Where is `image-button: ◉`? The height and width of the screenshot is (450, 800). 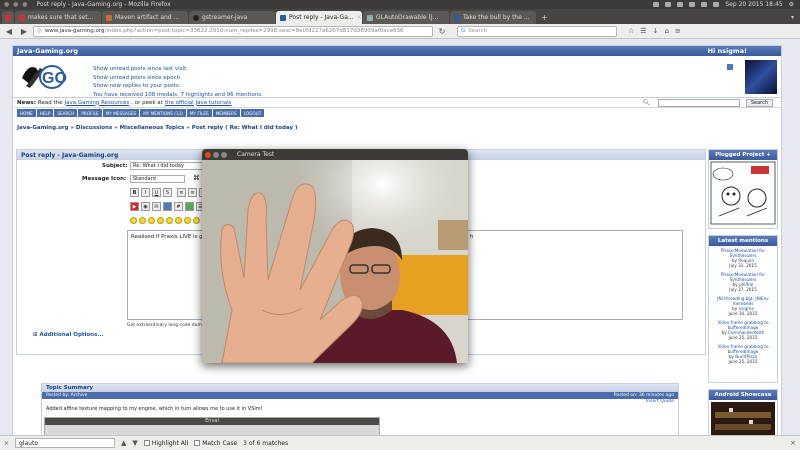
image-button: ◉ is located at coordinates (145, 206).